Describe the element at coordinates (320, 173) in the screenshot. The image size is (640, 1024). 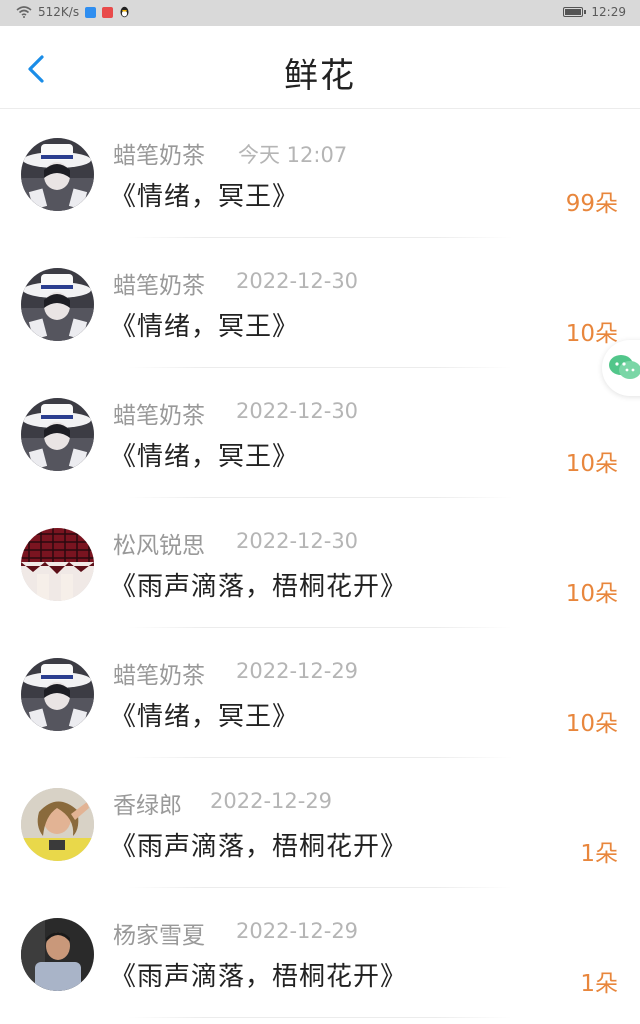
I see `list-item: 蜡笔奶茶 今天 12:07 《情绪，冥王》 99朵` at that location.